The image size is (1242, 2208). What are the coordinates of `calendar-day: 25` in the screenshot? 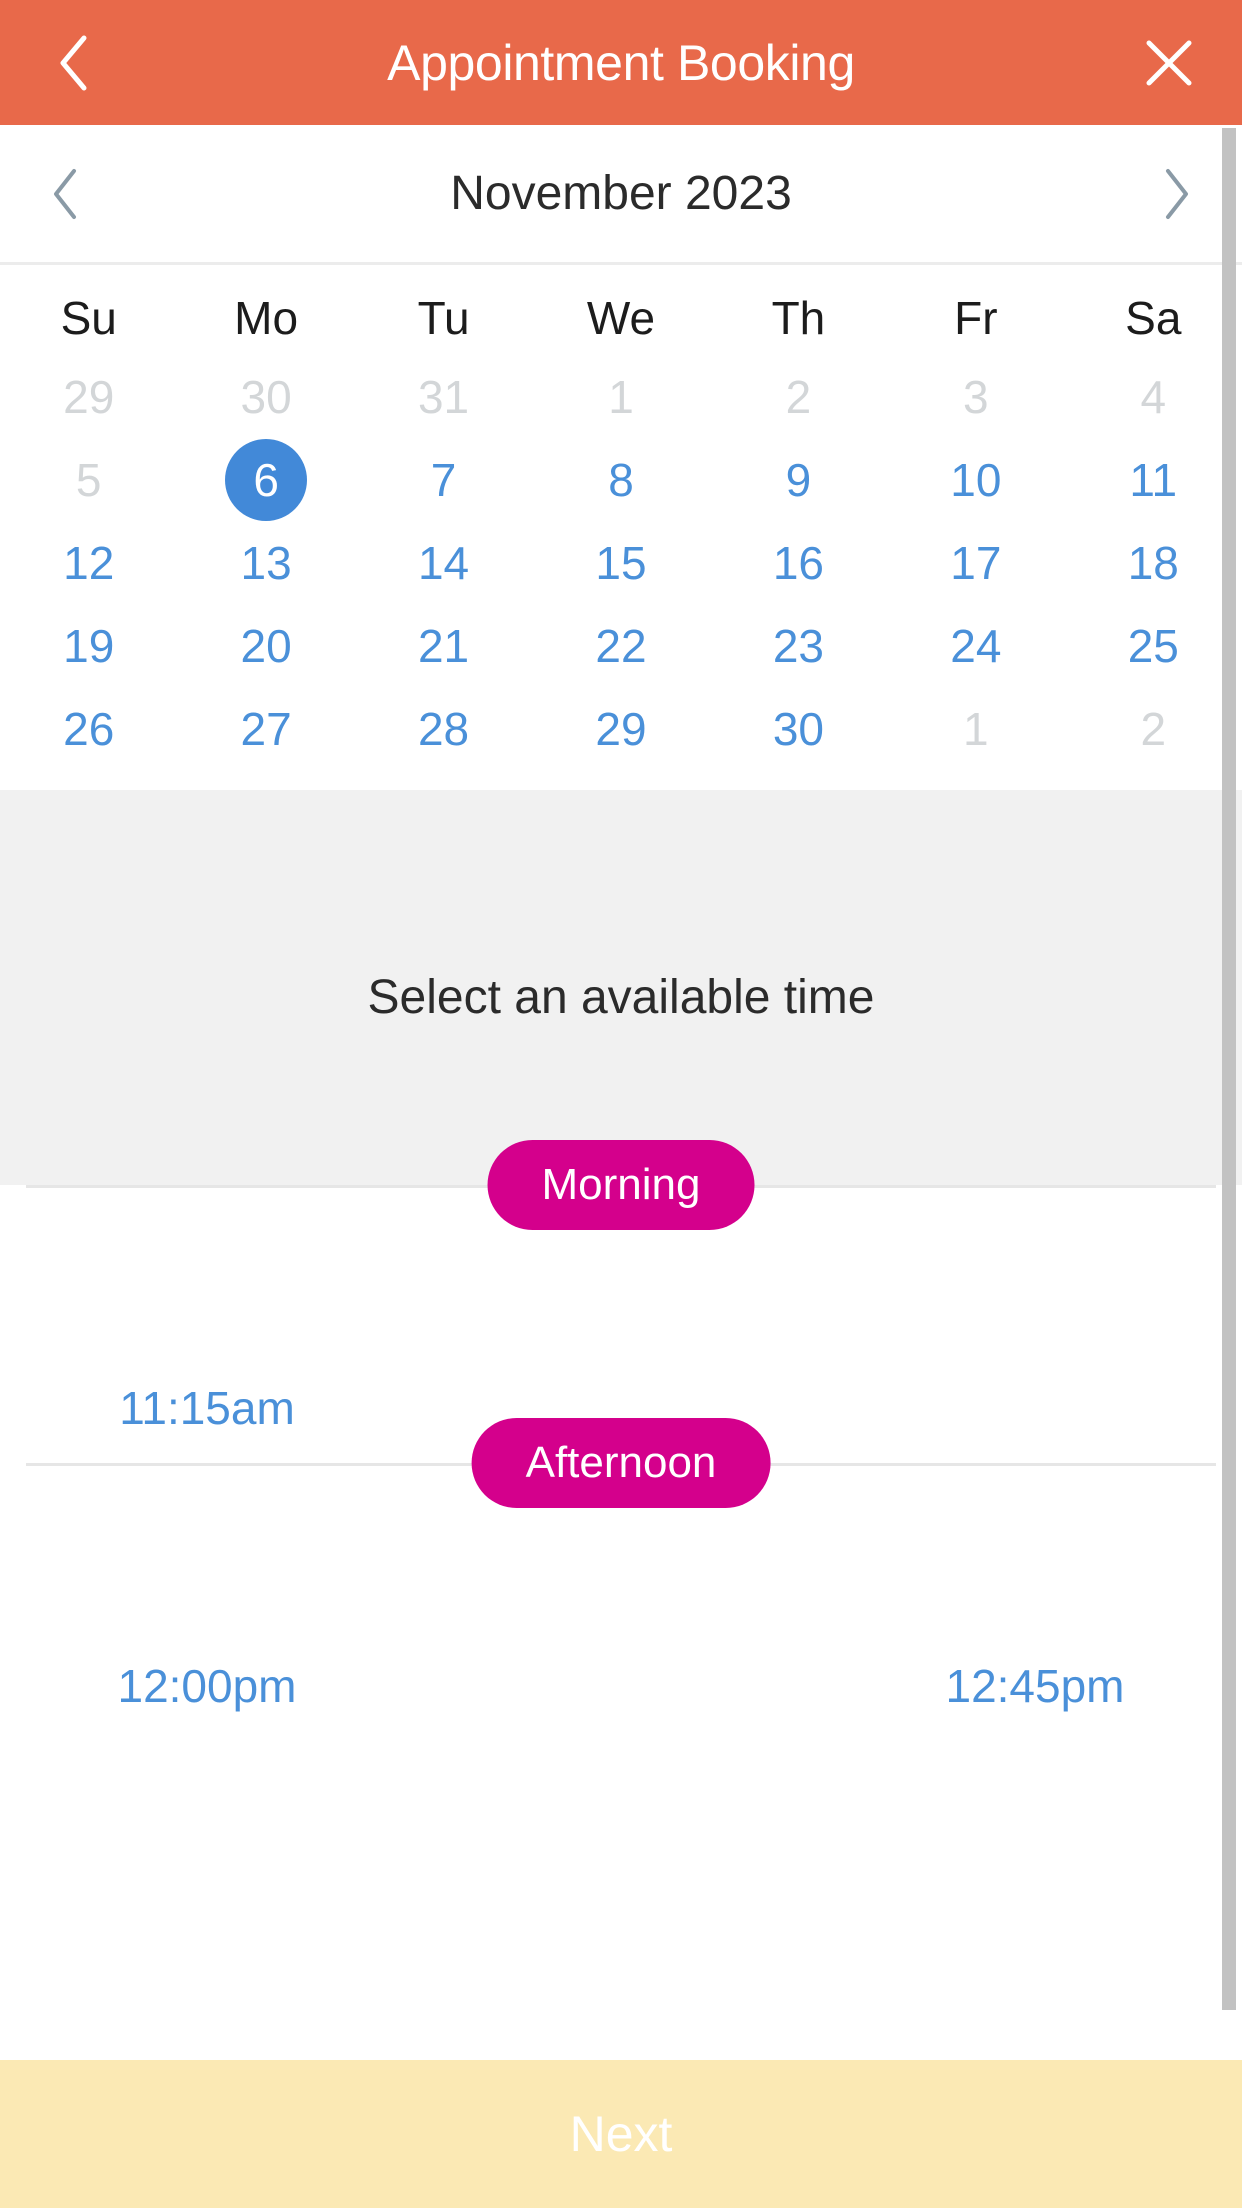 It's located at (1153, 645).